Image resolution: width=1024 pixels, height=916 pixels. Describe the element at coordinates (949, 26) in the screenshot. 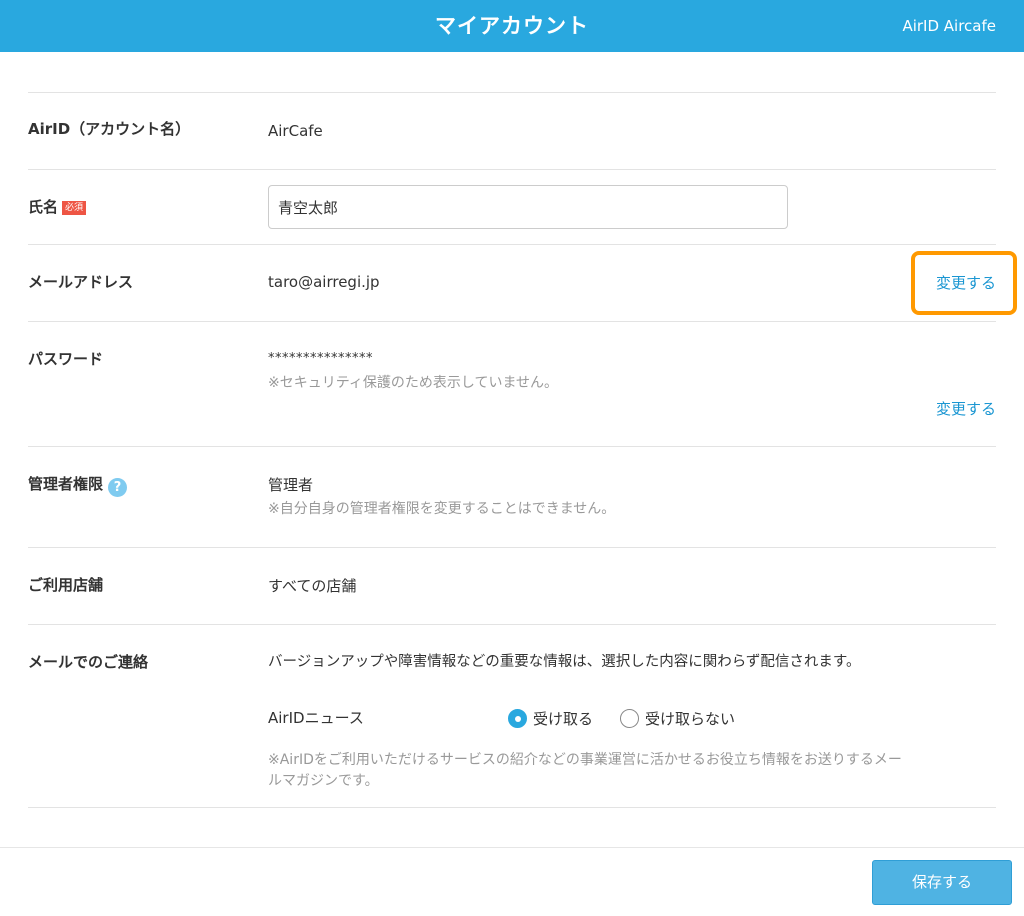

I see `account-menu: AirID Aircafe` at that location.